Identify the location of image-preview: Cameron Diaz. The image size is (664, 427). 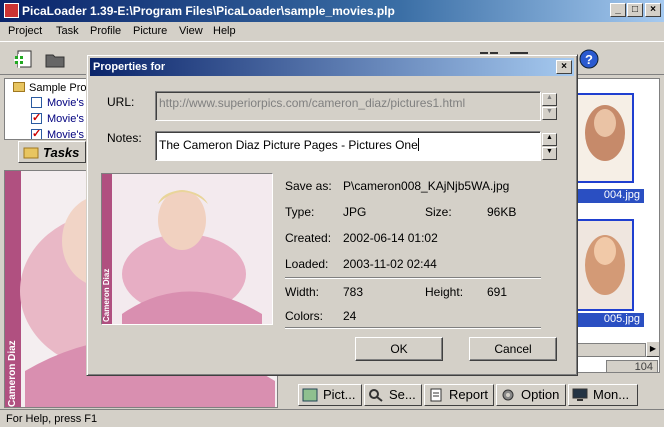
(187, 249).